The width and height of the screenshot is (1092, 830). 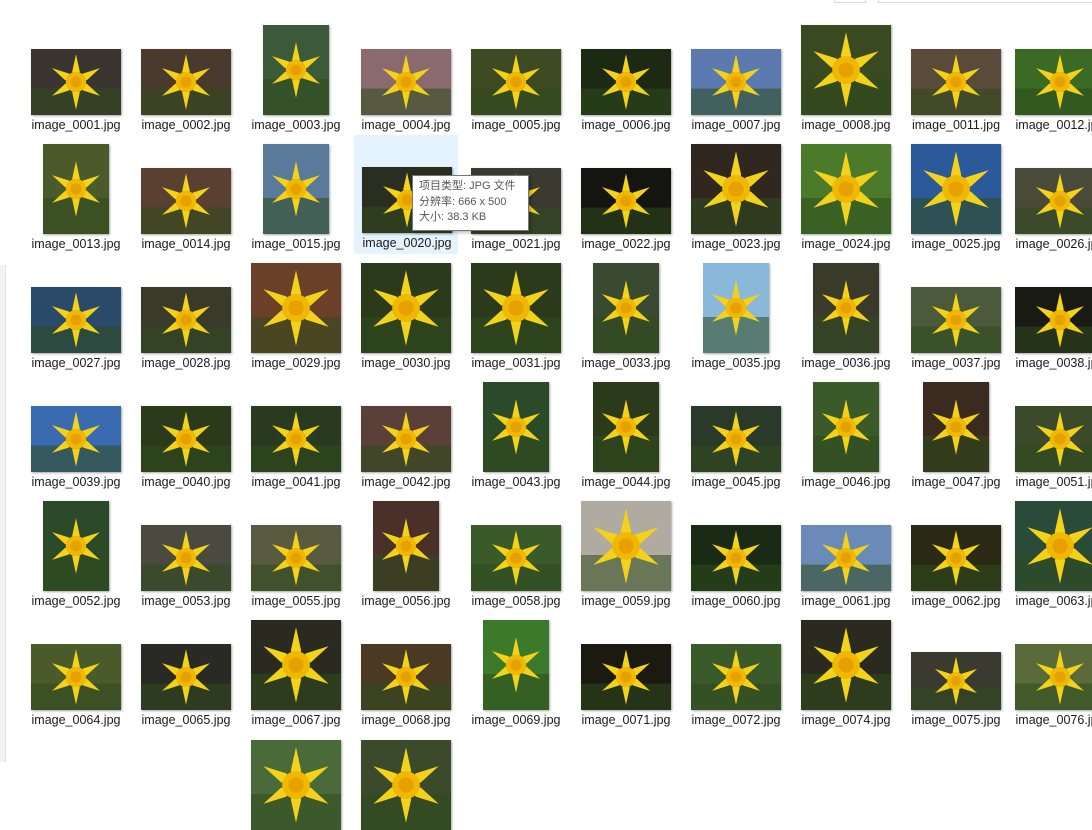 I want to click on file-item: image_0052.jpg, so click(x=76, y=551).